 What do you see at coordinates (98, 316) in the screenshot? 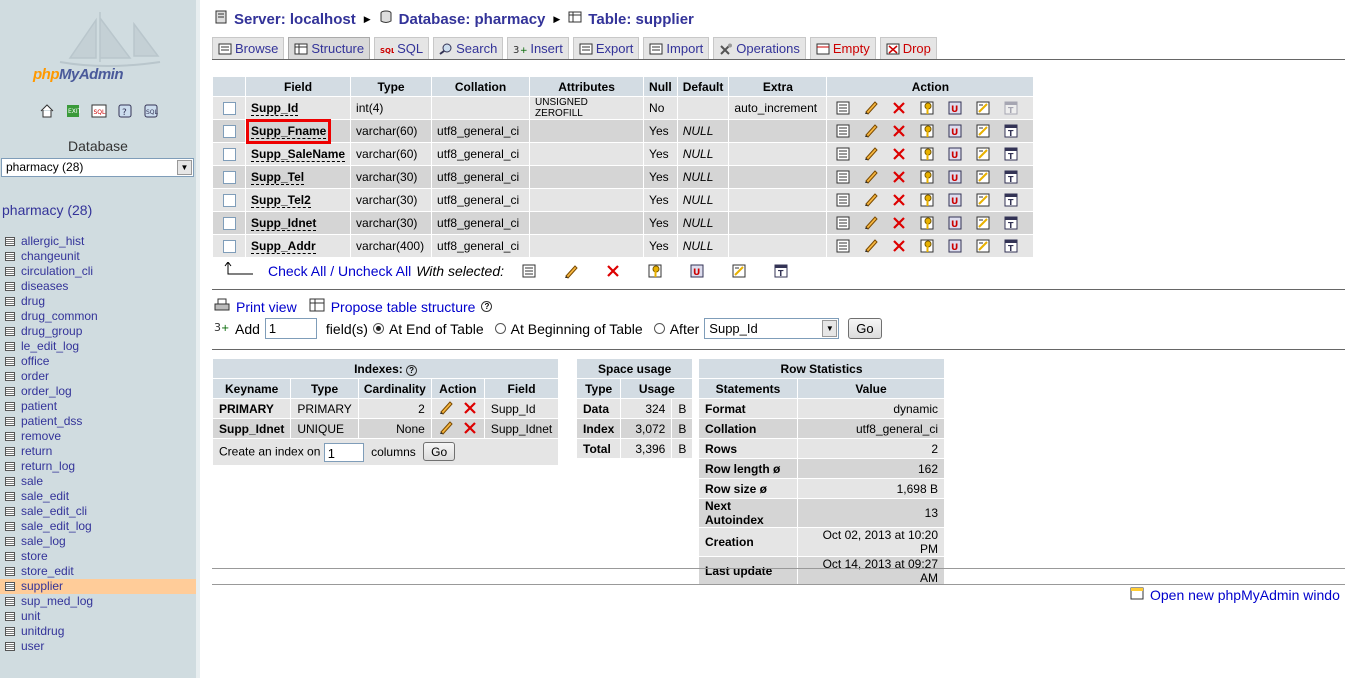
I see `sidebar-table-item: drug_common` at bounding box center [98, 316].